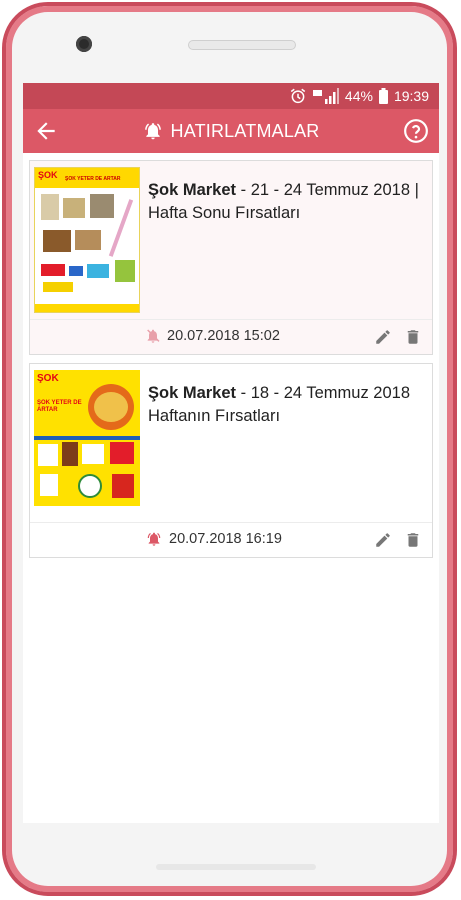  Describe the element at coordinates (298, 96) in the screenshot. I see `alarm-icon` at that location.